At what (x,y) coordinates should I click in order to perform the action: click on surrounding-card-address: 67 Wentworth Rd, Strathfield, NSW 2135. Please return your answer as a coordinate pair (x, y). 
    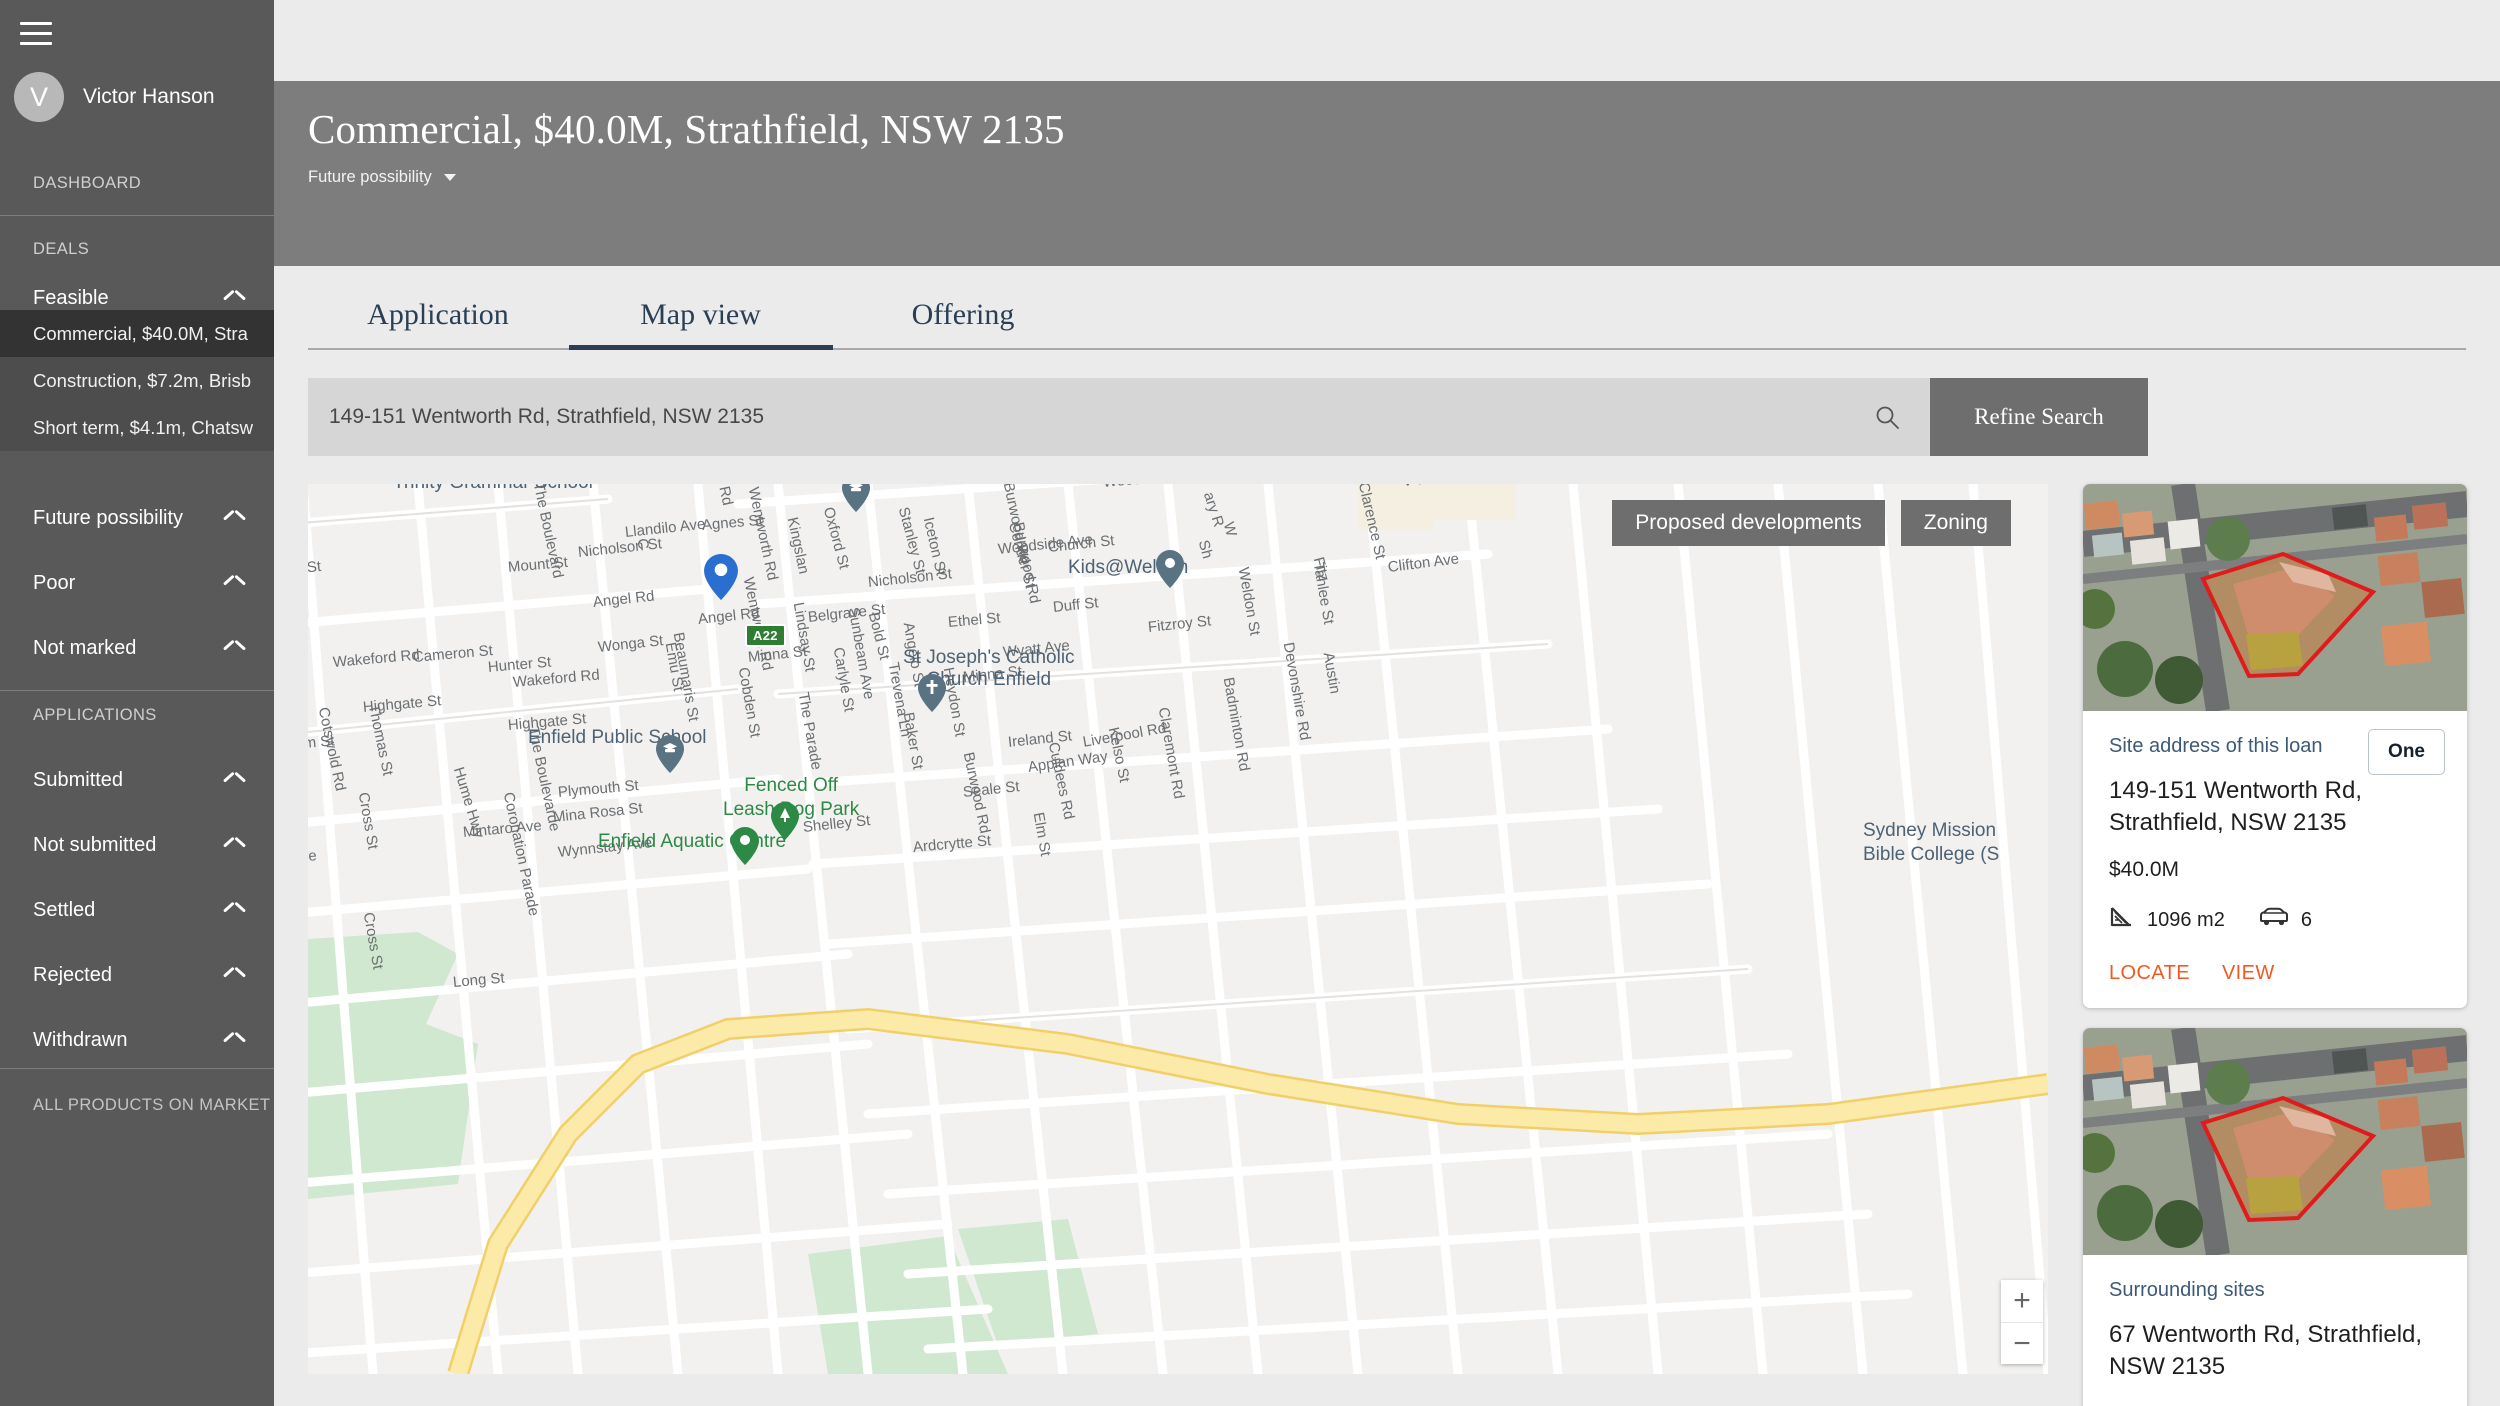
    Looking at the image, I should click on (2266, 1350).